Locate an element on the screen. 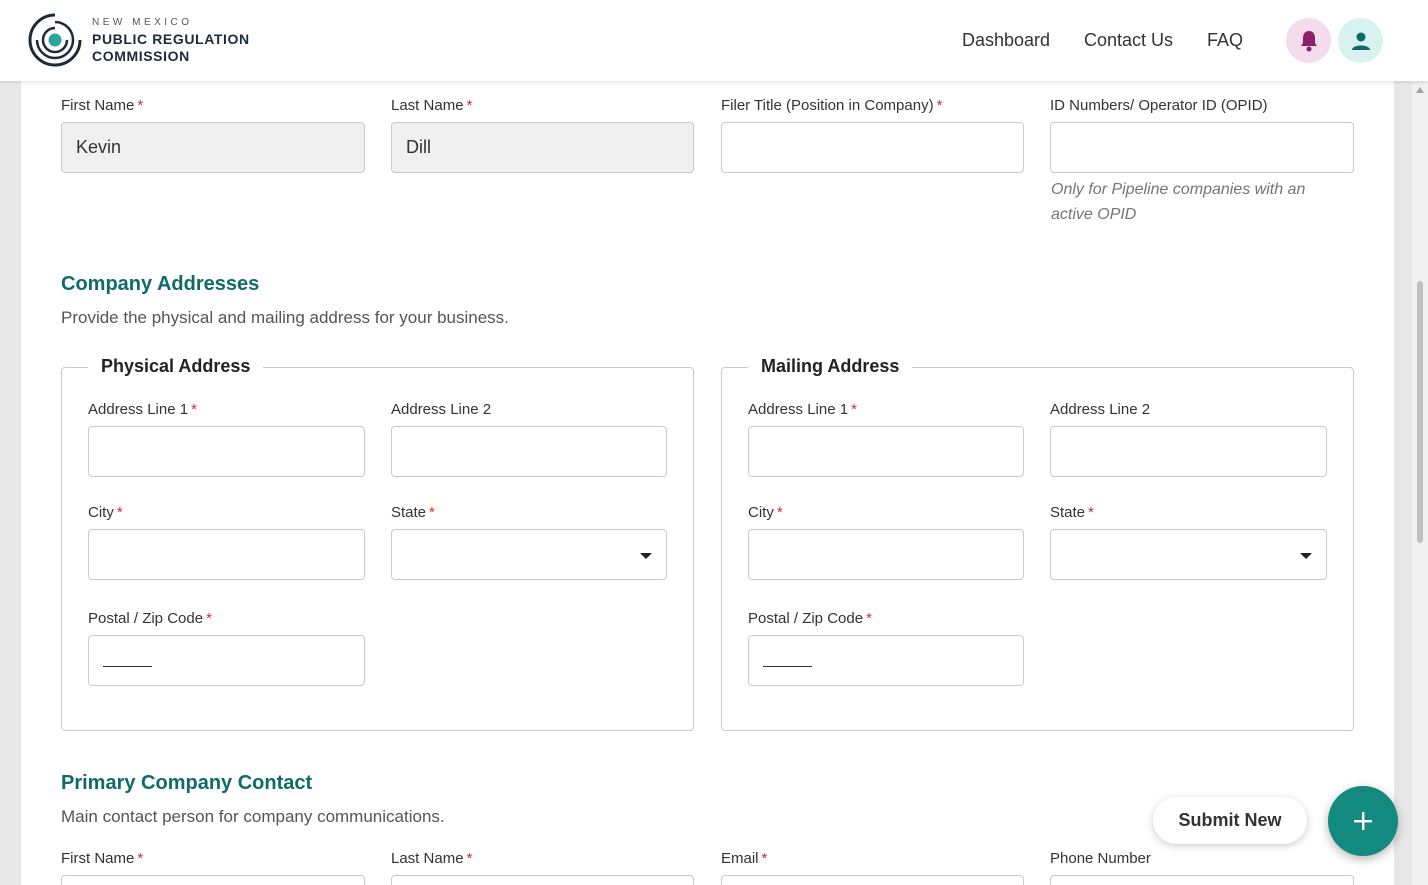 The width and height of the screenshot is (1428, 885). filer-last-name-input is located at coordinates (542, 147).